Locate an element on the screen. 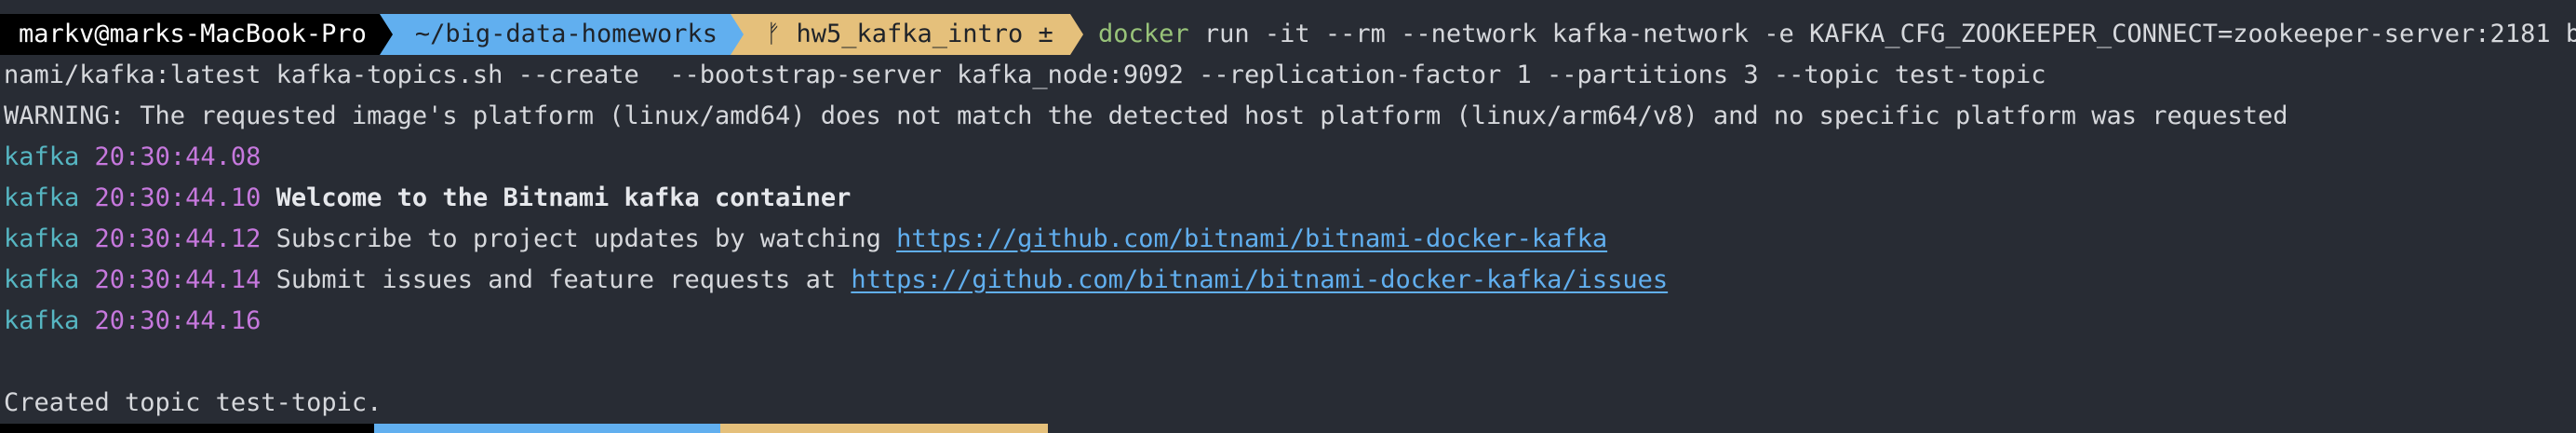 This screenshot has height=433, width=2576. prompt-user-segment is located at coordinates (187, 429).